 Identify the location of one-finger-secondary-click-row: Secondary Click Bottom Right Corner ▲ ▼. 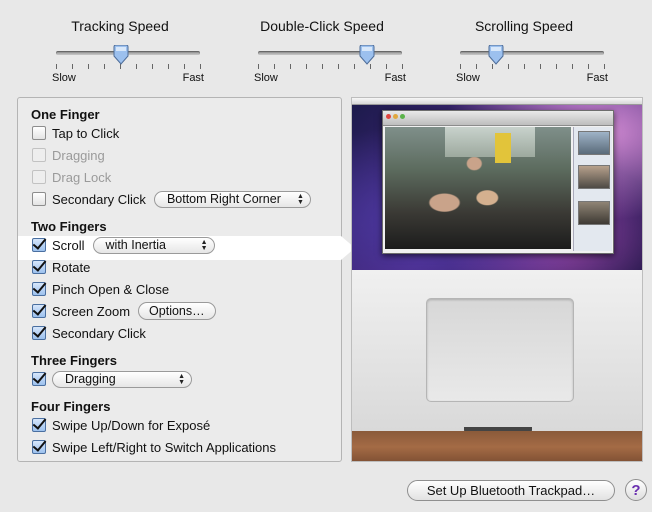
(186, 199).